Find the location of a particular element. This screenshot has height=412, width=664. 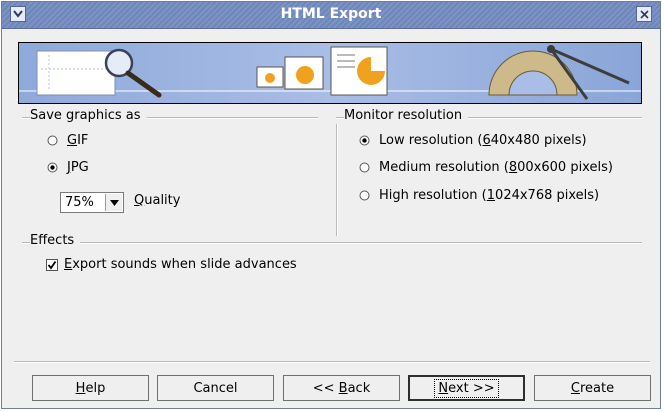

graphics-group-label: Save graphics as is located at coordinates (88, 115).